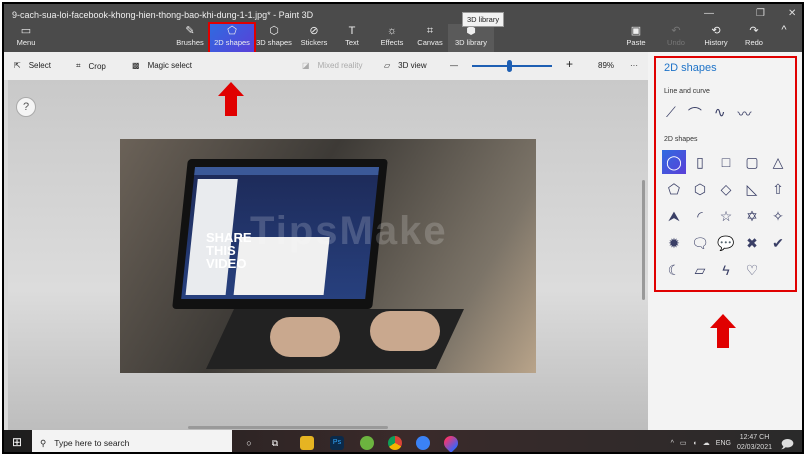 The width and height of the screenshot is (808, 458). Describe the element at coordinates (700, 189) in the screenshot. I see `hexagon-shape-icon: ⬡` at that location.